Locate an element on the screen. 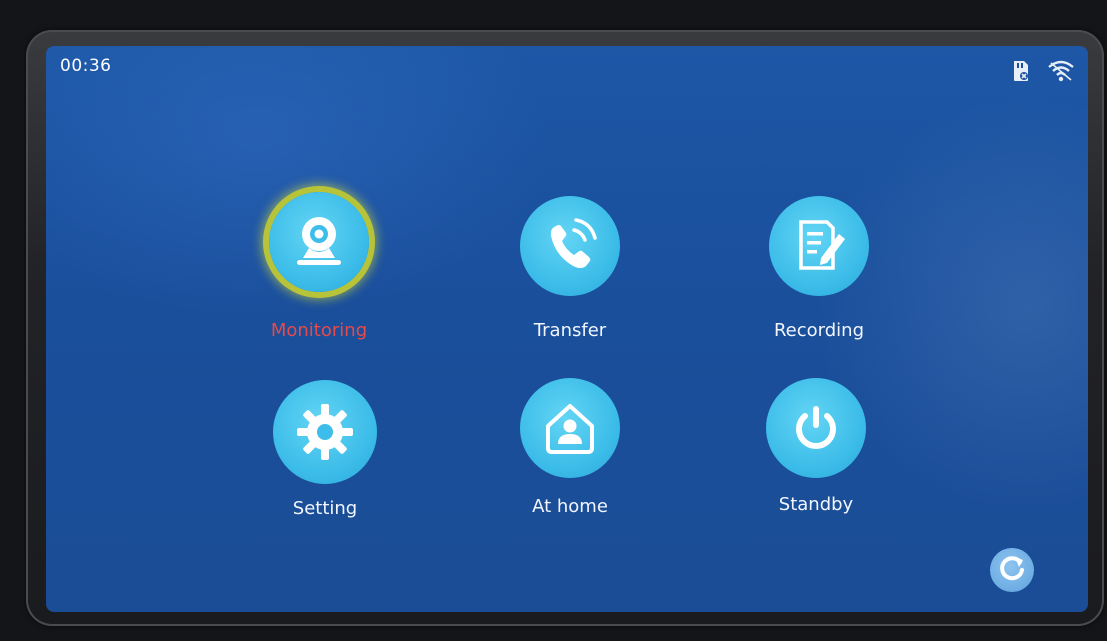 The width and height of the screenshot is (1107, 641). wifi-icon is located at coordinates (1061, 71).